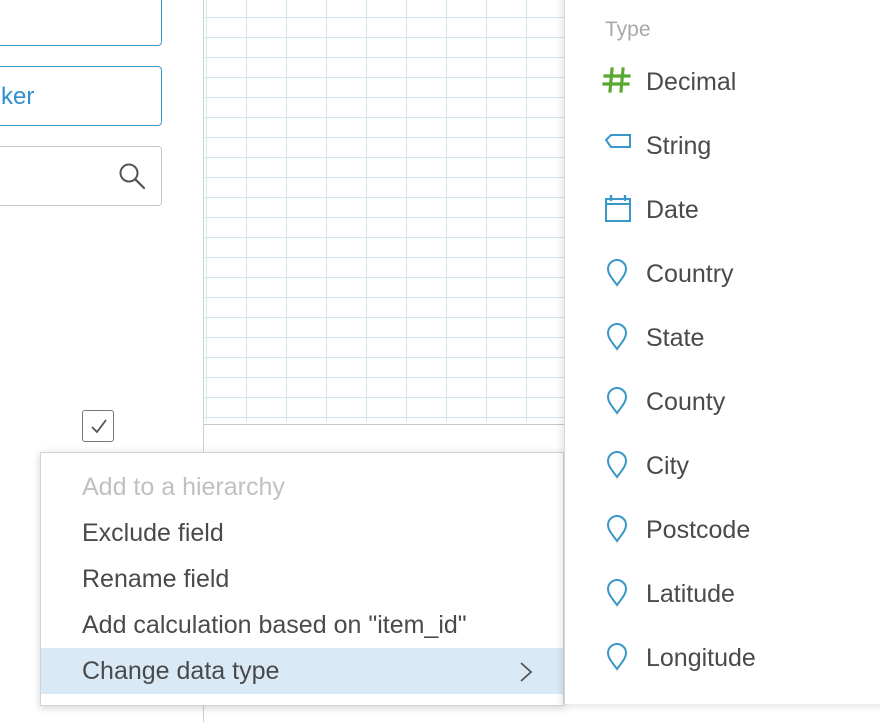 This screenshot has width=880, height=722. What do you see at coordinates (302, 671) in the screenshot?
I see `menu-item-change-data-type: Change data type` at bounding box center [302, 671].